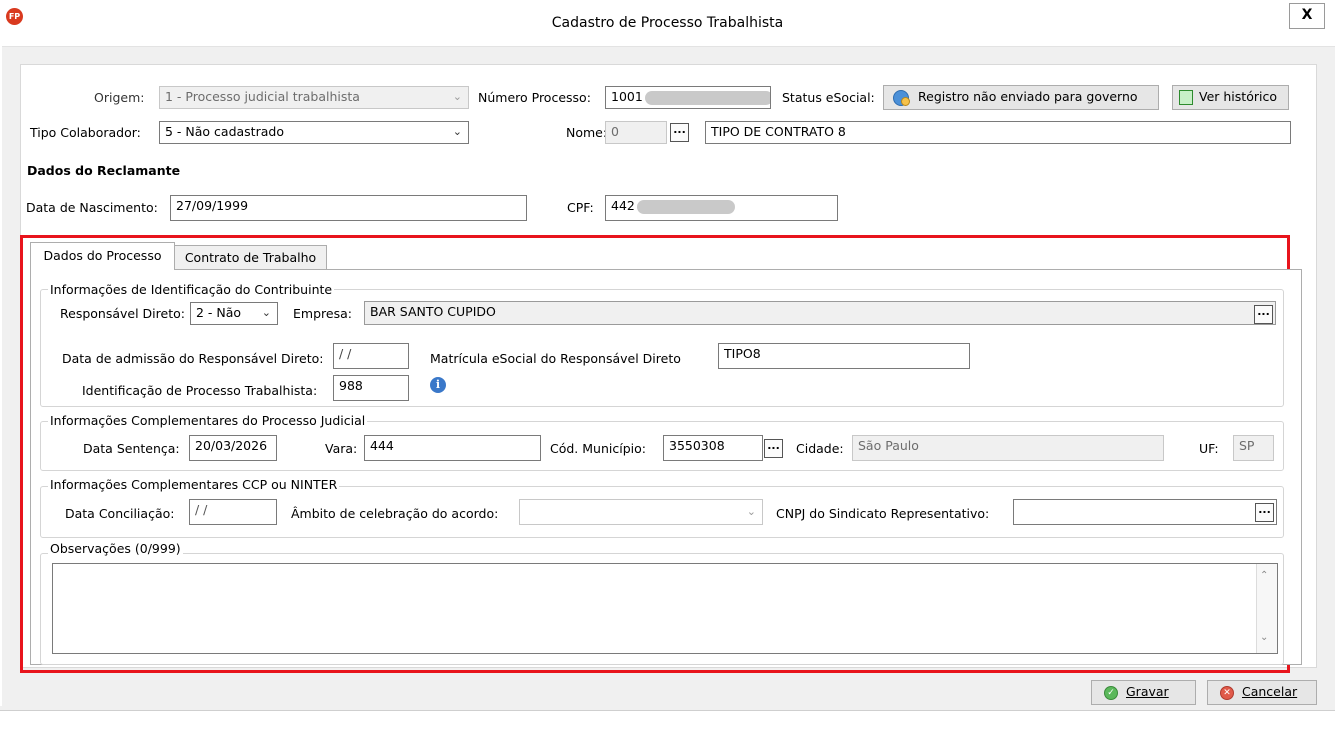 Image resolution: width=1335 pixels, height=729 pixels. What do you see at coordinates (580, 207) in the screenshot?
I see `cpf-label: CPF:` at bounding box center [580, 207].